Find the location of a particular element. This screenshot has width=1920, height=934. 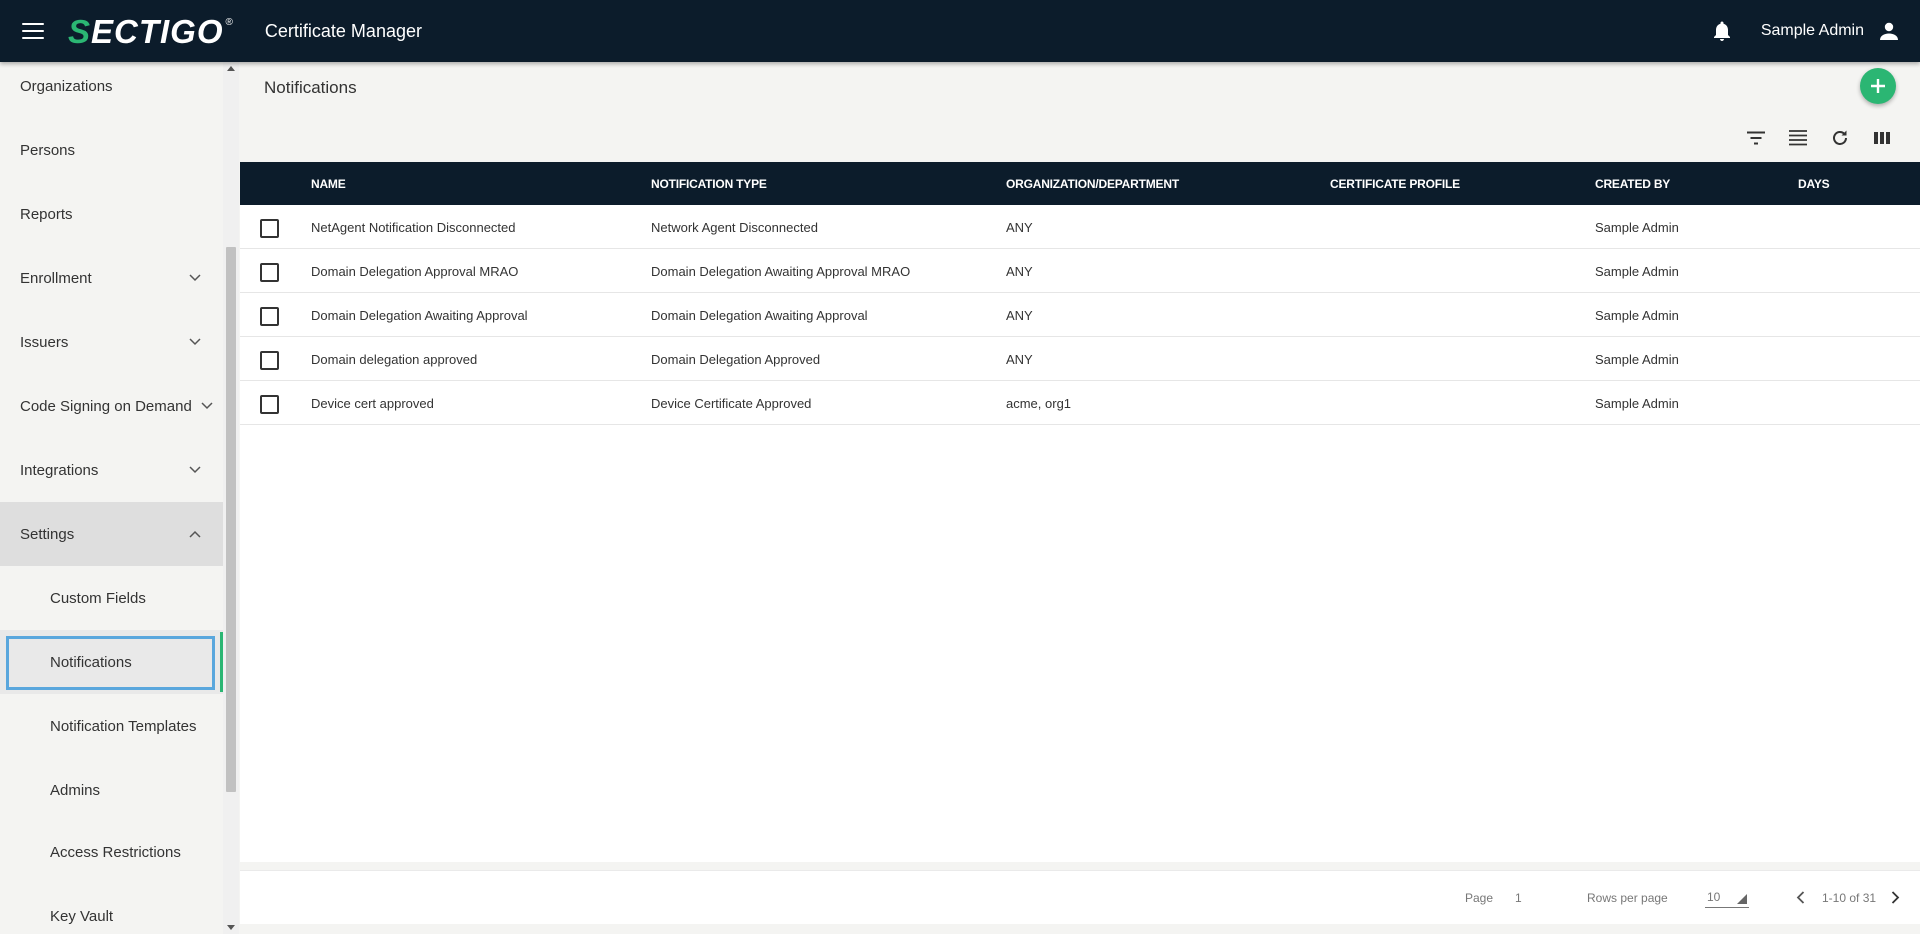

sidebar-item-custom-fields: Custom Fields is located at coordinates (111, 598).